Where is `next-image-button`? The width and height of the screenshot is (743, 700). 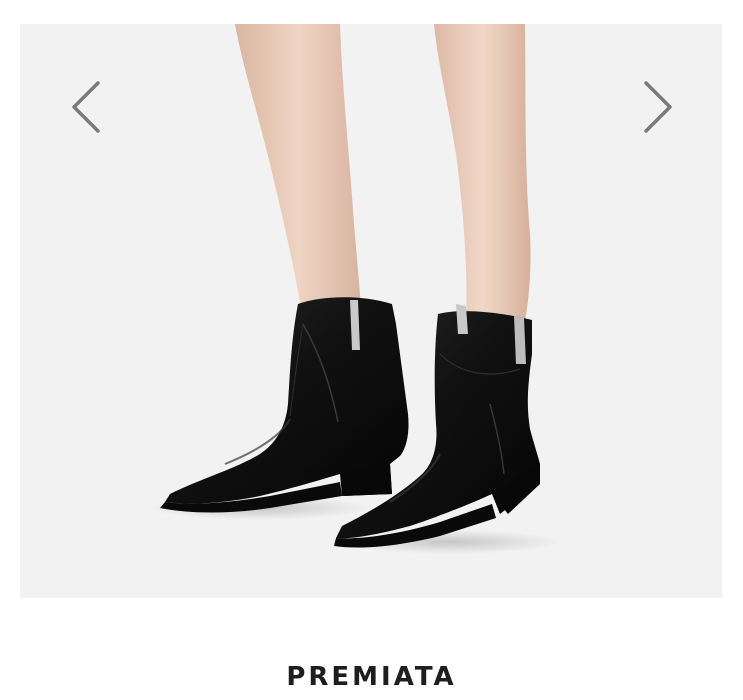 next-image-button is located at coordinates (658, 107).